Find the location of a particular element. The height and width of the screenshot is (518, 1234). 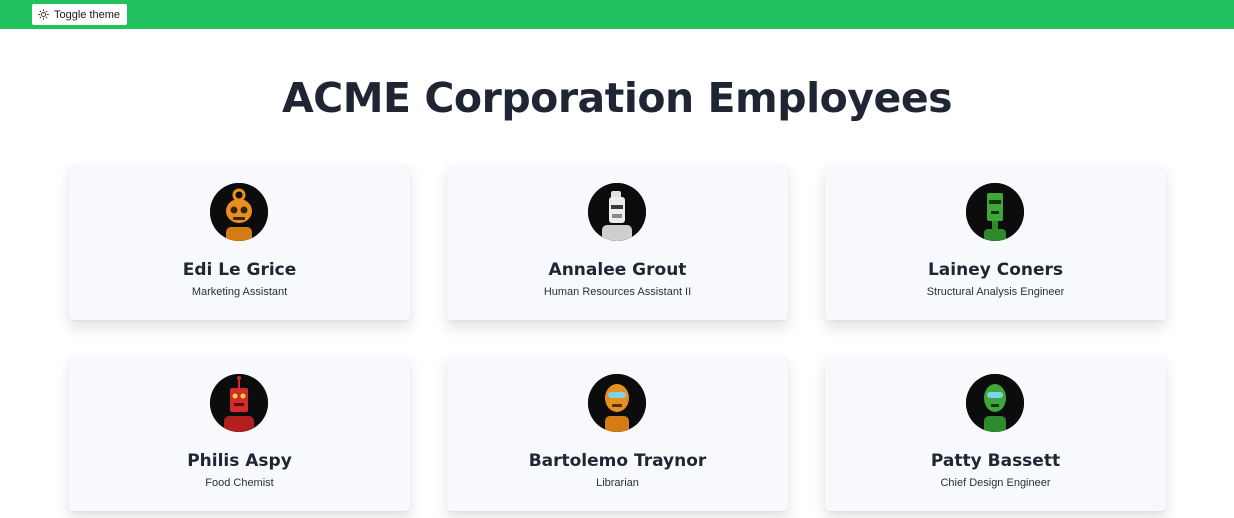

sun-icon is located at coordinates (43, 14).